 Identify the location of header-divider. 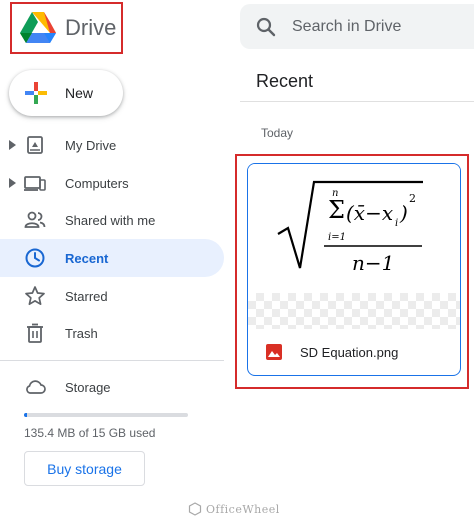
(357, 101).